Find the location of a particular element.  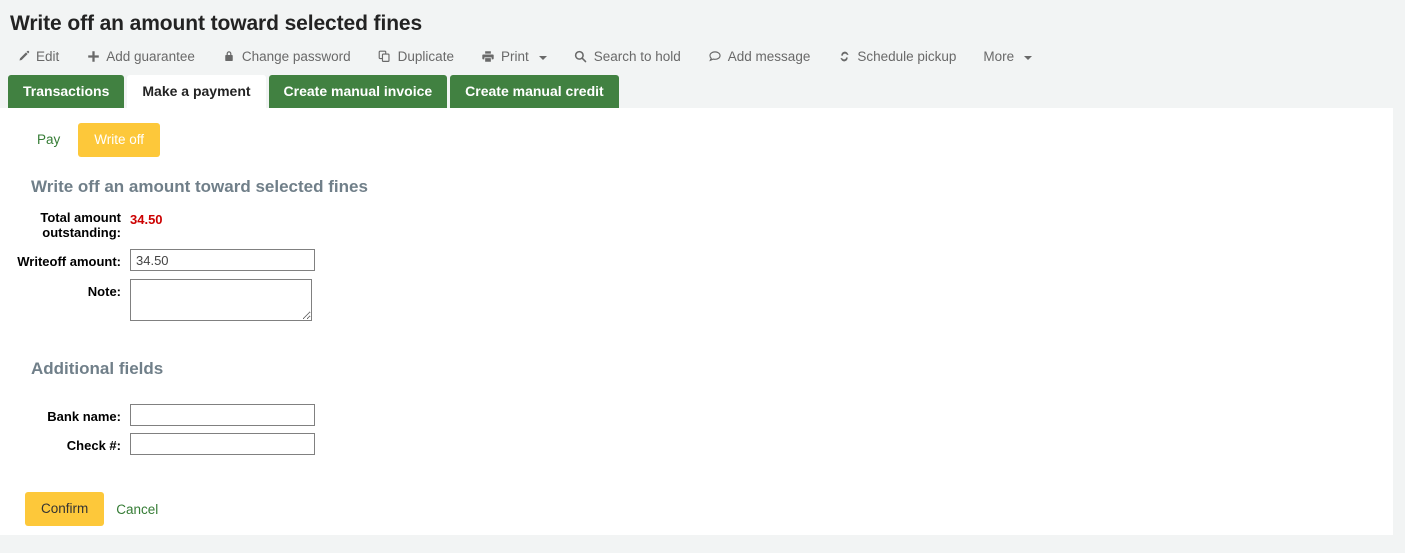

toolbar-item-label: Duplicate is located at coordinates (425, 56).